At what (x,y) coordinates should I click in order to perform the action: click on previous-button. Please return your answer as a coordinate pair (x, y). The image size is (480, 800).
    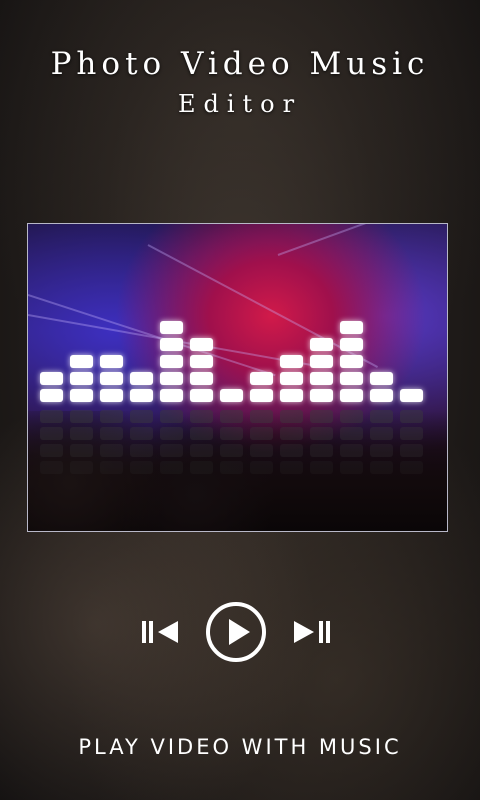
    Looking at the image, I should click on (160, 632).